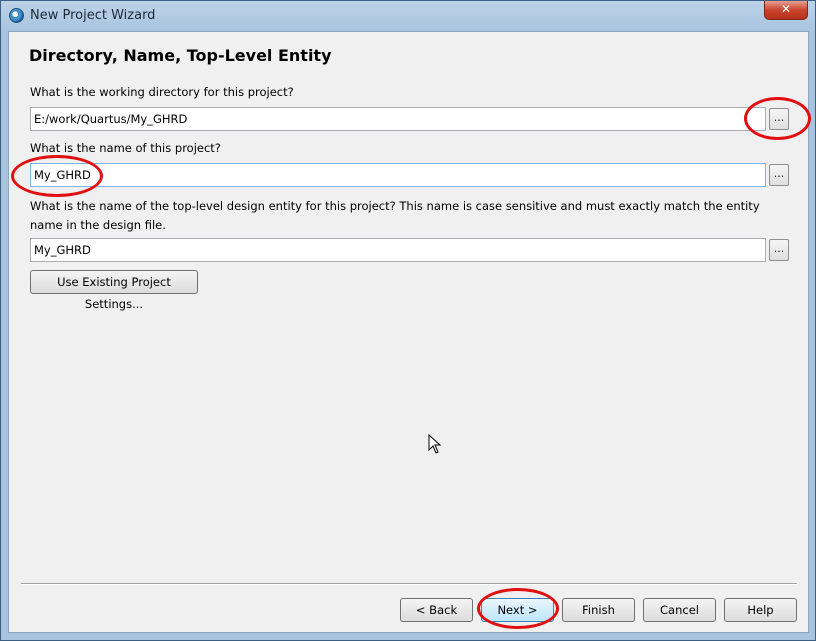 The image size is (816, 641). Describe the element at coordinates (57, 176) in the screenshot. I see `annotation-circle-project-name` at that location.